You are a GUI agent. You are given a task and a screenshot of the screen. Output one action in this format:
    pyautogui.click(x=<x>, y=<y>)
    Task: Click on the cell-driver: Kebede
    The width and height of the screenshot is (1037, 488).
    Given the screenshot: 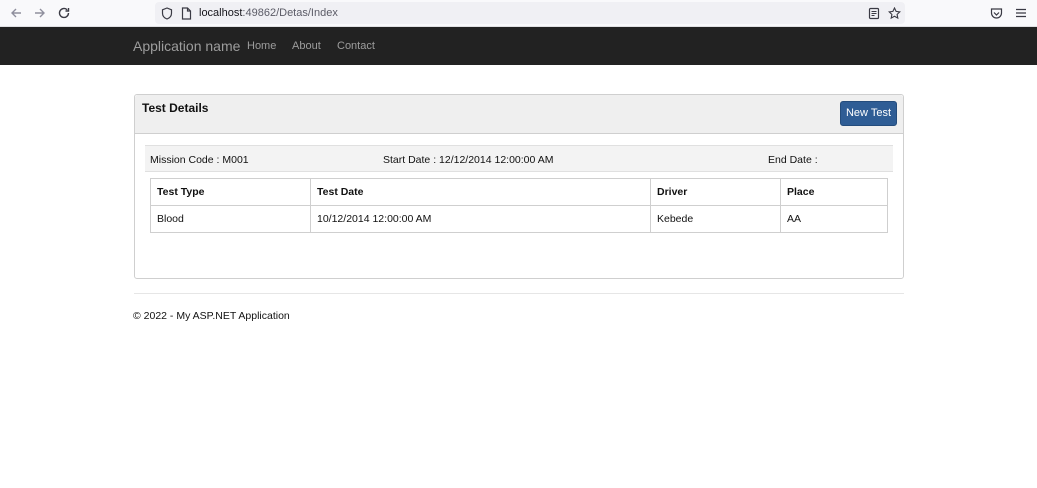 What is the action you would take?
    pyautogui.click(x=715, y=219)
    